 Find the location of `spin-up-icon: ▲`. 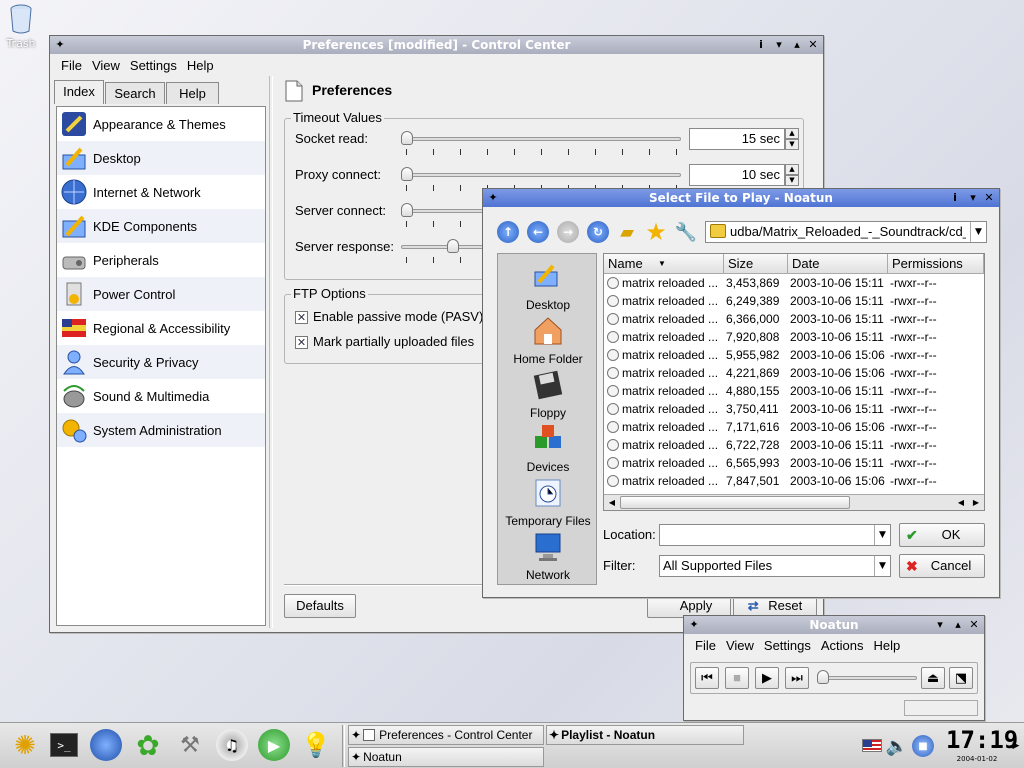

spin-up-icon: ▲ is located at coordinates (792, 133).